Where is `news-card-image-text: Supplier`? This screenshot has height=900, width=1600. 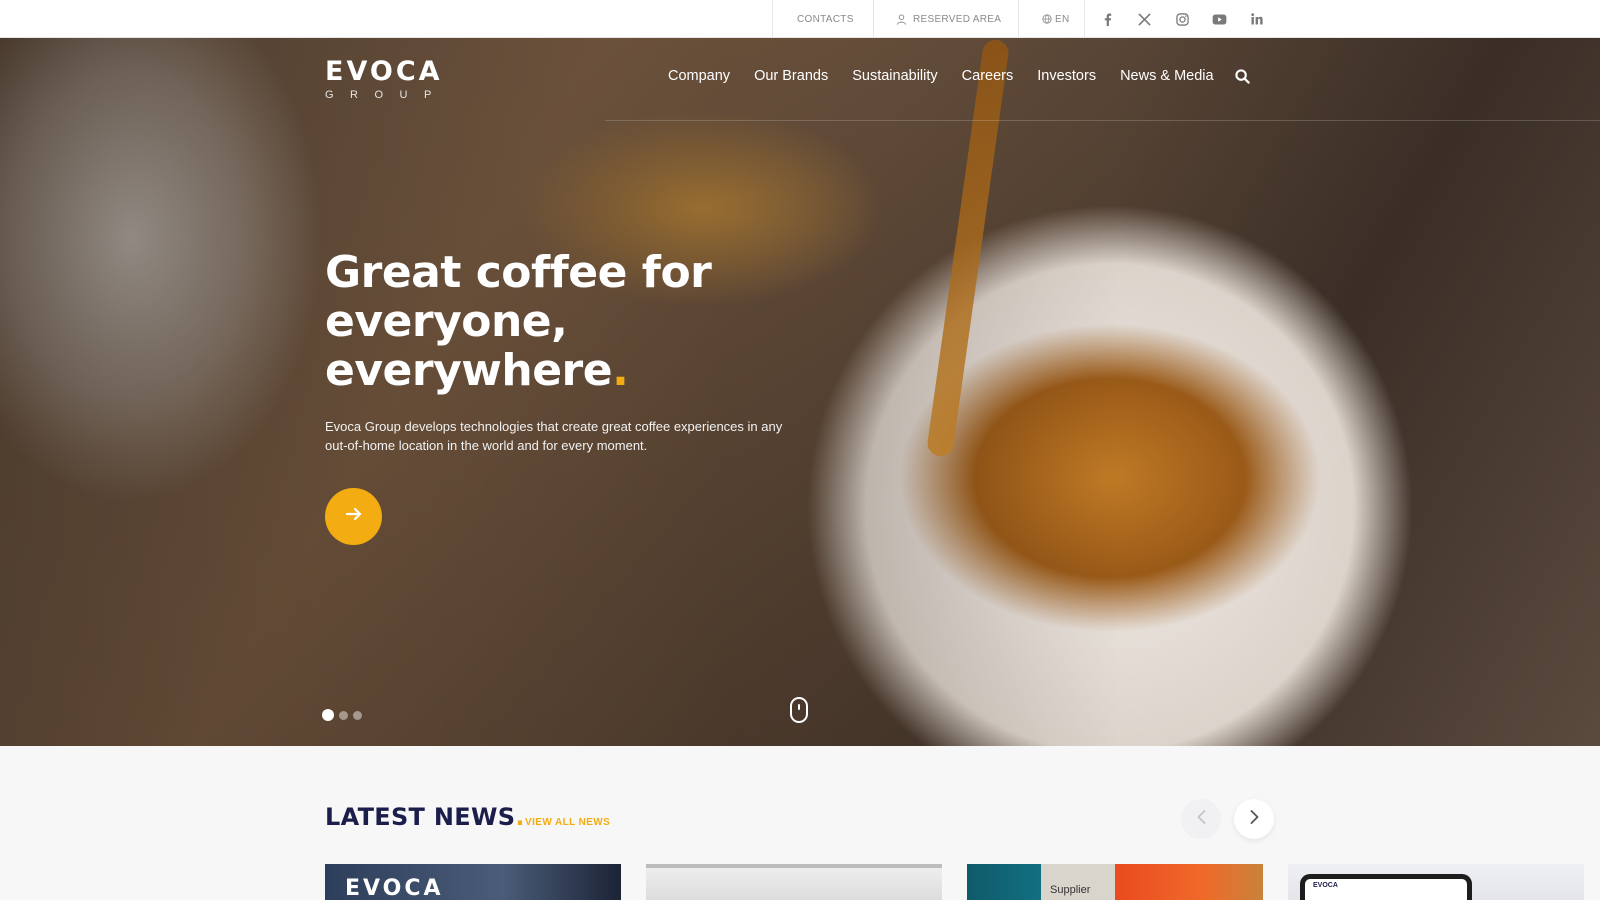
news-card-image-text: Supplier is located at coordinates (1070, 890).